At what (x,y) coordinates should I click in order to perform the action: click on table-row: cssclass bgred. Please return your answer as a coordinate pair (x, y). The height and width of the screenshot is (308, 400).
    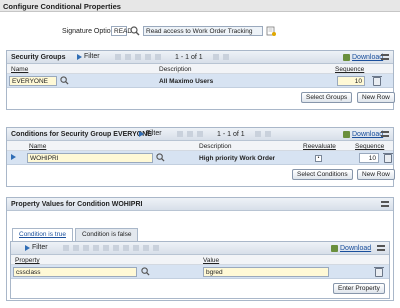
    Looking at the image, I should click on (200, 272).